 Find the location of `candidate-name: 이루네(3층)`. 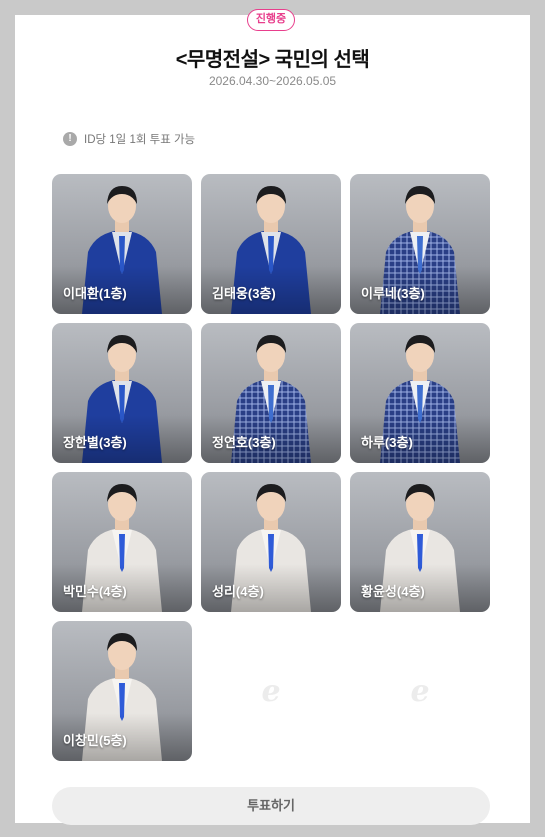

candidate-name: 이루네(3층) is located at coordinates (420, 290).